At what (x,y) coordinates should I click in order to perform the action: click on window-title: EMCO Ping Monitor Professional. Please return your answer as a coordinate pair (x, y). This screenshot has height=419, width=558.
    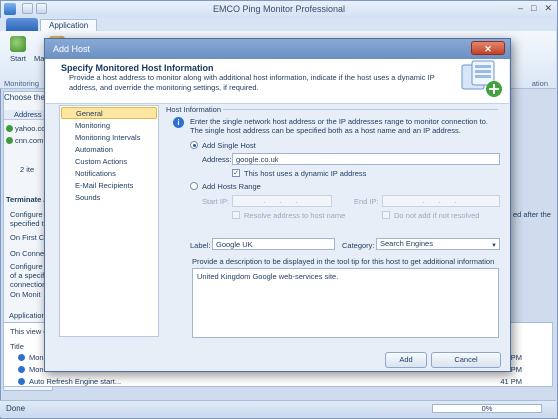
    Looking at the image, I should click on (279, 9).